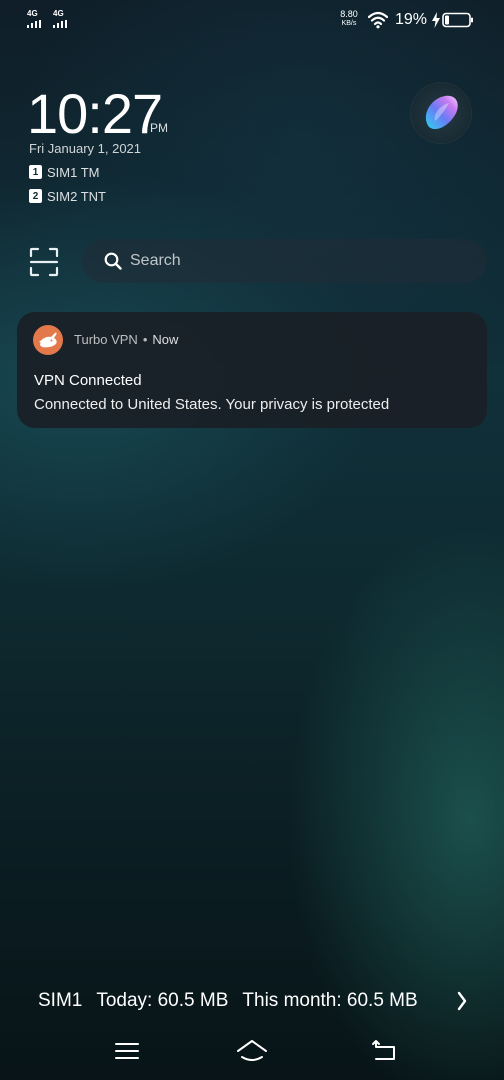  What do you see at coordinates (35, 196) in the screenshot?
I see `sim2-badge: 2` at bounding box center [35, 196].